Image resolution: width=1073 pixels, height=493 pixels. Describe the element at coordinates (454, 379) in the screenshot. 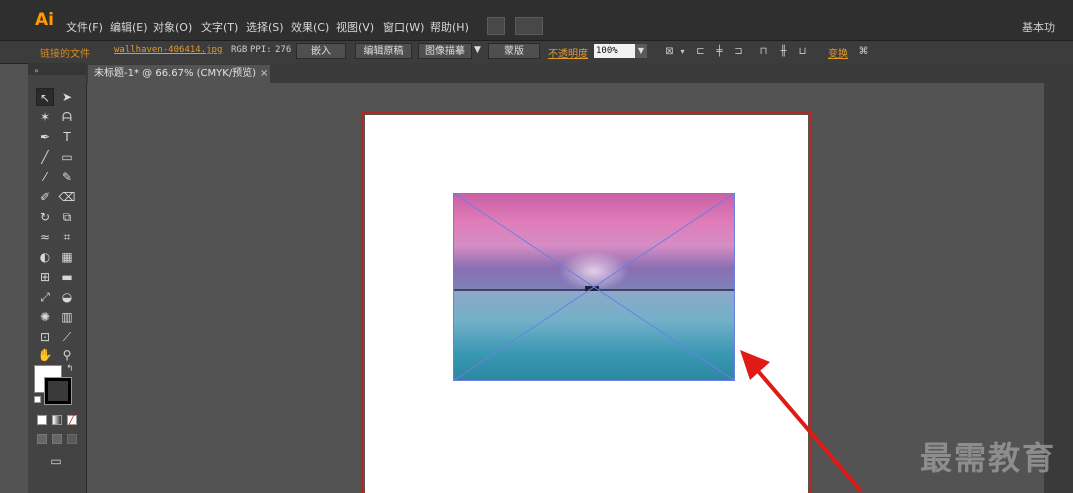

I see `handle-bottom-left` at that location.